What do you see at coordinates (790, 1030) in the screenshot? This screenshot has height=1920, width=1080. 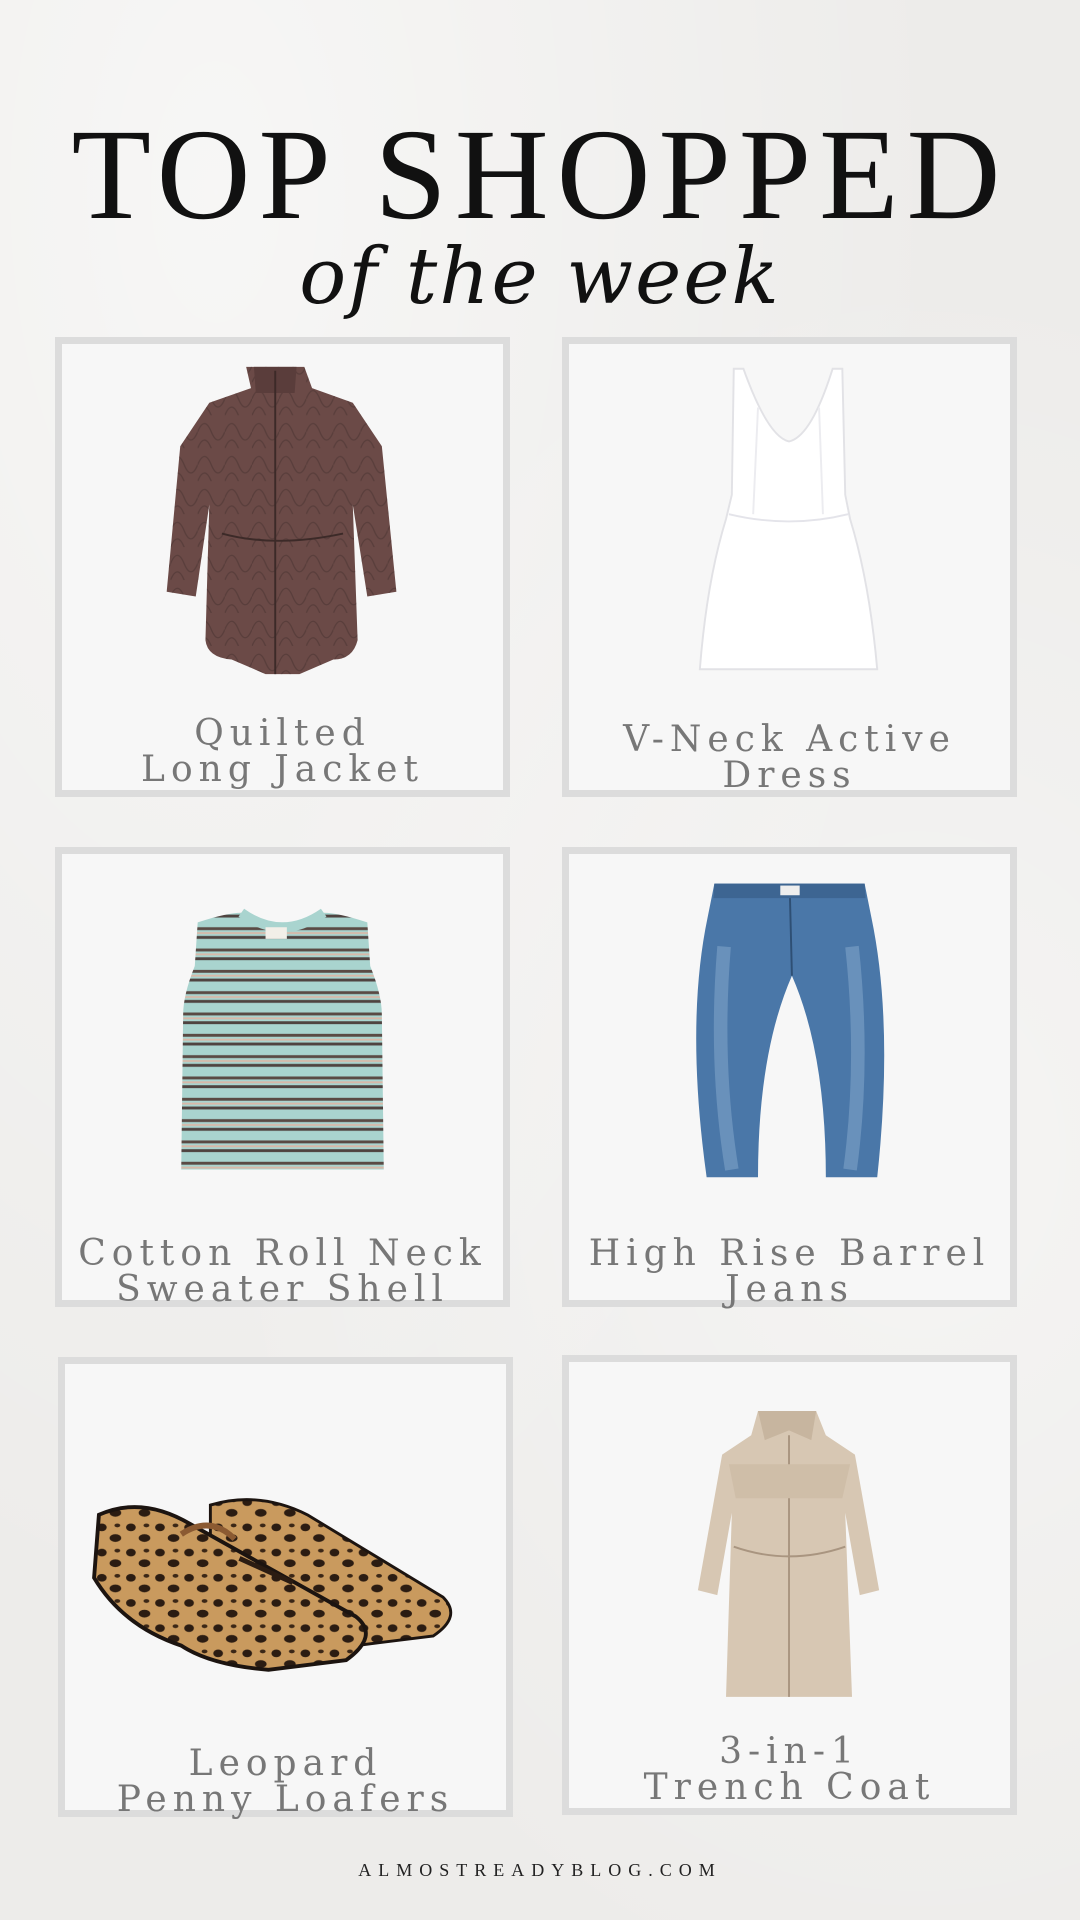 I see `barrel-jeans-image` at bounding box center [790, 1030].